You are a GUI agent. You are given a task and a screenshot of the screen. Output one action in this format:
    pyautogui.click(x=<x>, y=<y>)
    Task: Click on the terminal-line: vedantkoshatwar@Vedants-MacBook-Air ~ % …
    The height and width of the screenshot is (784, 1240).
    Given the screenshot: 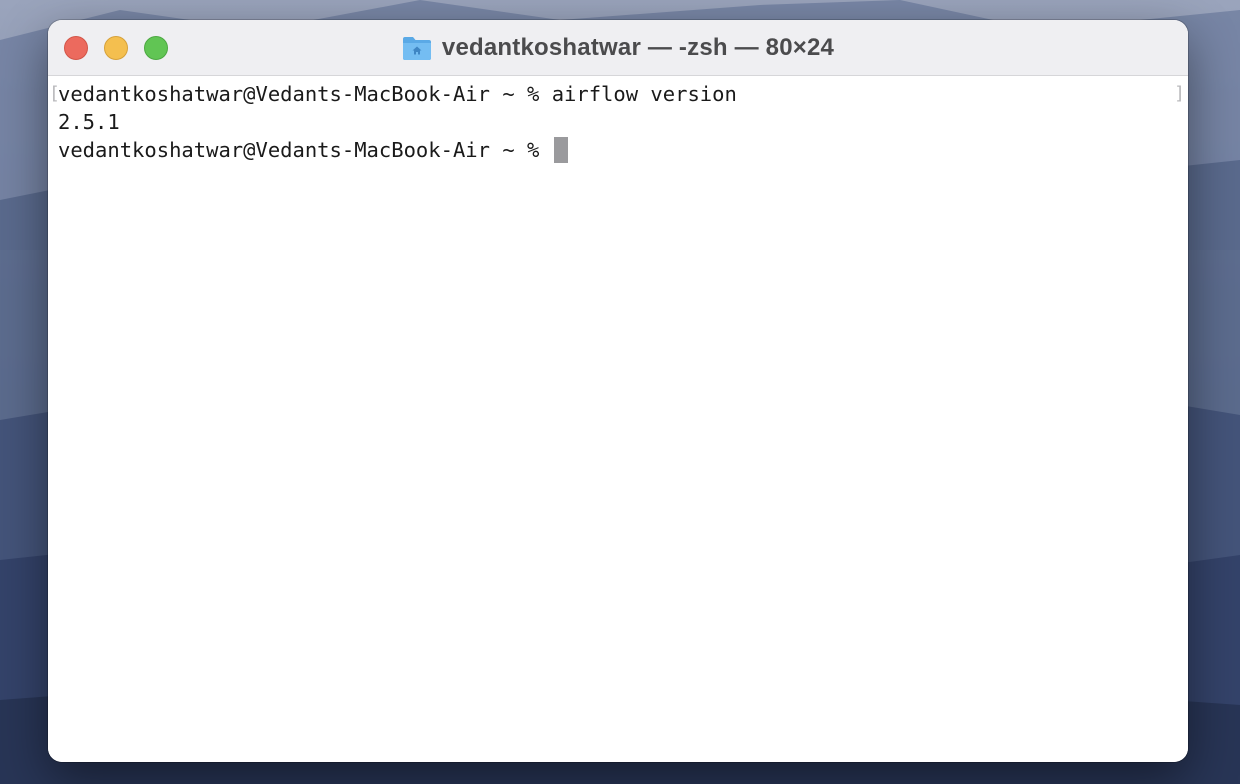 What is the action you would take?
    pyautogui.click(x=623, y=94)
    